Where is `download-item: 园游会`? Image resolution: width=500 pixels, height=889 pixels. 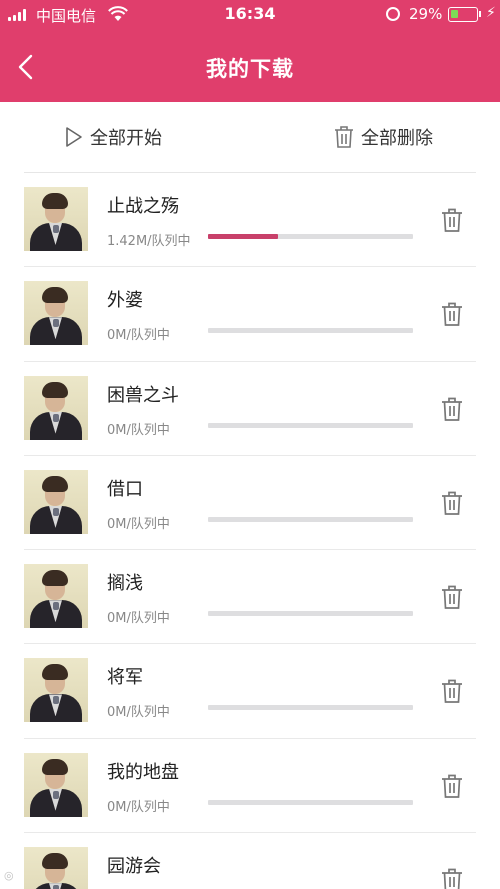 download-item: 园游会 is located at coordinates (250, 861).